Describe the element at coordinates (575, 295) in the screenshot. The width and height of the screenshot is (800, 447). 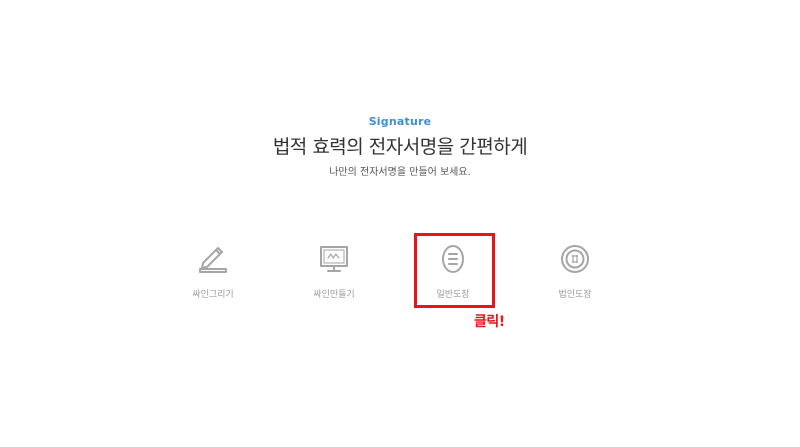
I see `corporate-seal-label: 법인도장` at that location.